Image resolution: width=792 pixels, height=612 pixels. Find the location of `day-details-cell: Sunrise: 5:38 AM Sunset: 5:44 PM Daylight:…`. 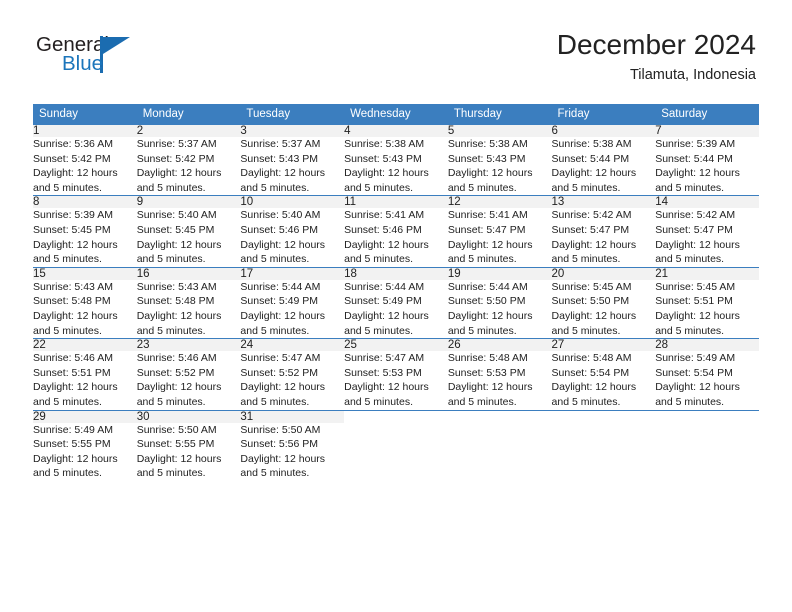

day-details-cell: Sunrise: 5:38 AM Sunset: 5:44 PM Daylight:… is located at coordinates (603, 166).